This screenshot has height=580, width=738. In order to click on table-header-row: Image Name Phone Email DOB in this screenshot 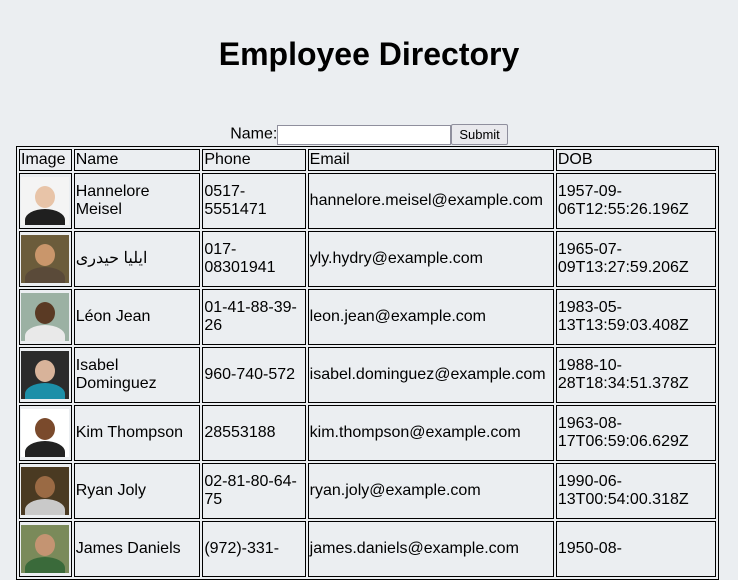, I will do `click(367, 160)`.